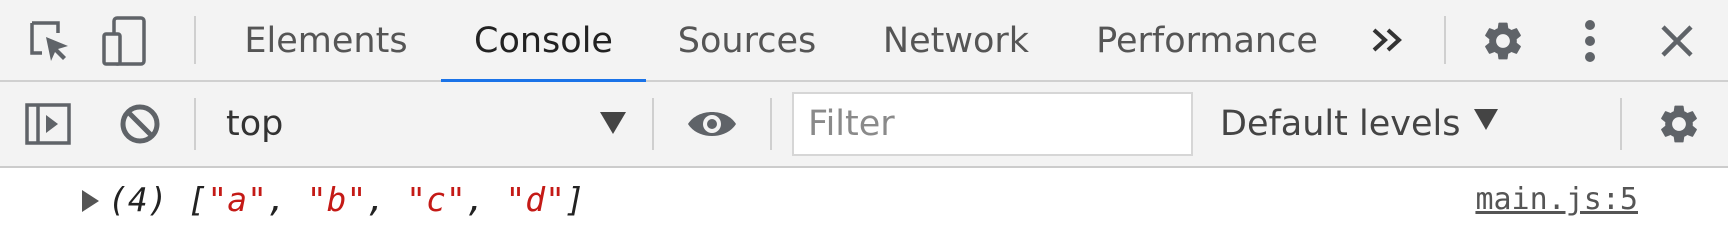  Describe the element at coordinates (420, 124) in the screenshot. I see `context-selector: top` at that location.